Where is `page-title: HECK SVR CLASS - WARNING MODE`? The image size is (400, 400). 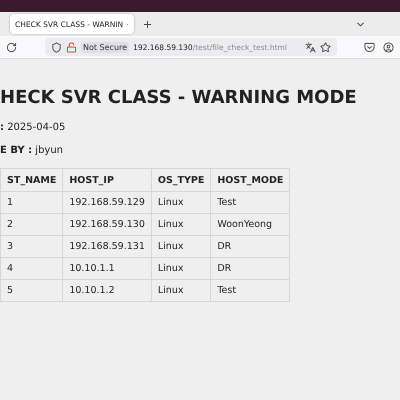 page-title: HECK SVR CLASS - WARNING MODE is located at coordinates (179, 97).